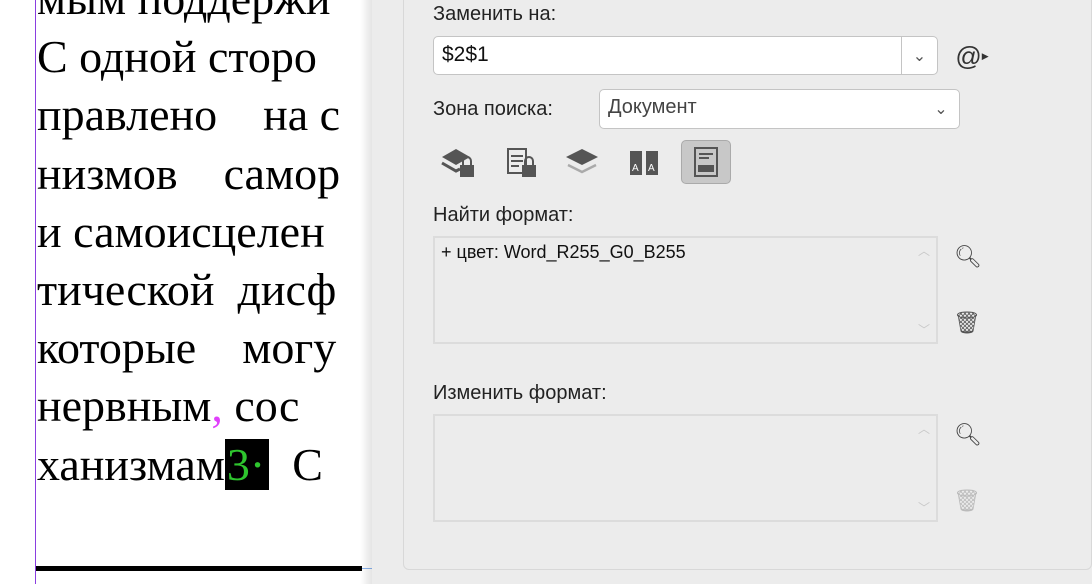 The width and height of the screenshot is (1092, 584). Describe the element at coordinates (177, 57) in the screenshot. I see `text-line: С одной сторо` at that location.